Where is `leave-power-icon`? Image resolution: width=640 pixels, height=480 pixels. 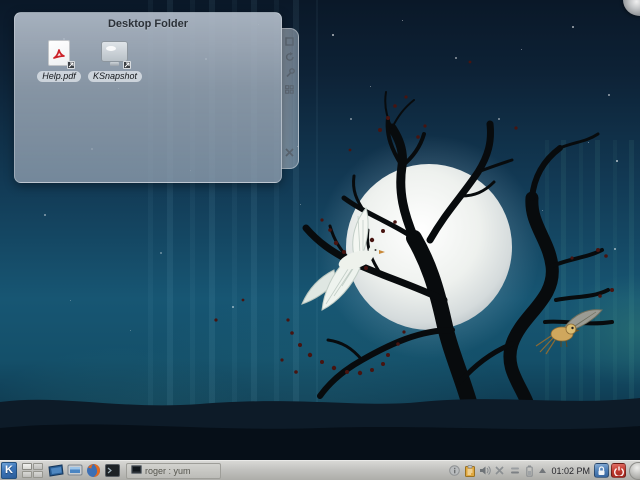
leave-power-icon is located at coordinates (618, 470).